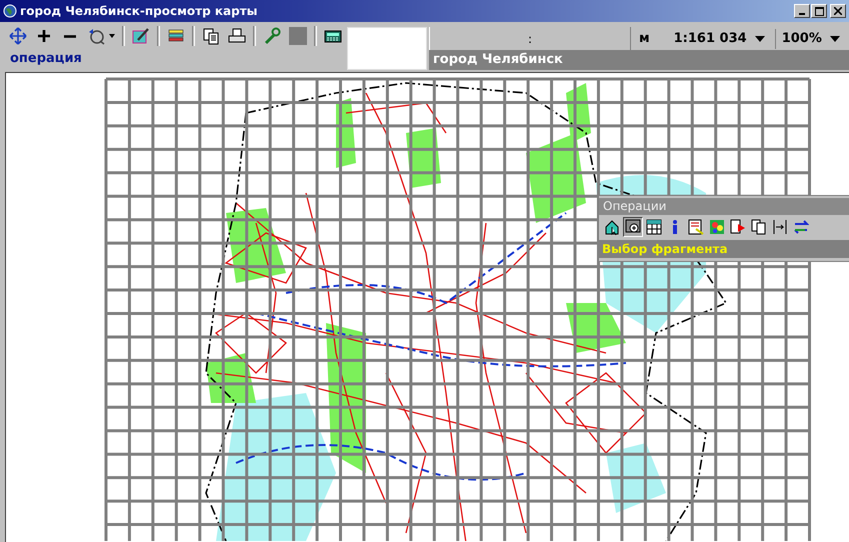 This screenshot has width=849, height=542. I want to click on close-icon, so click(838, 11).